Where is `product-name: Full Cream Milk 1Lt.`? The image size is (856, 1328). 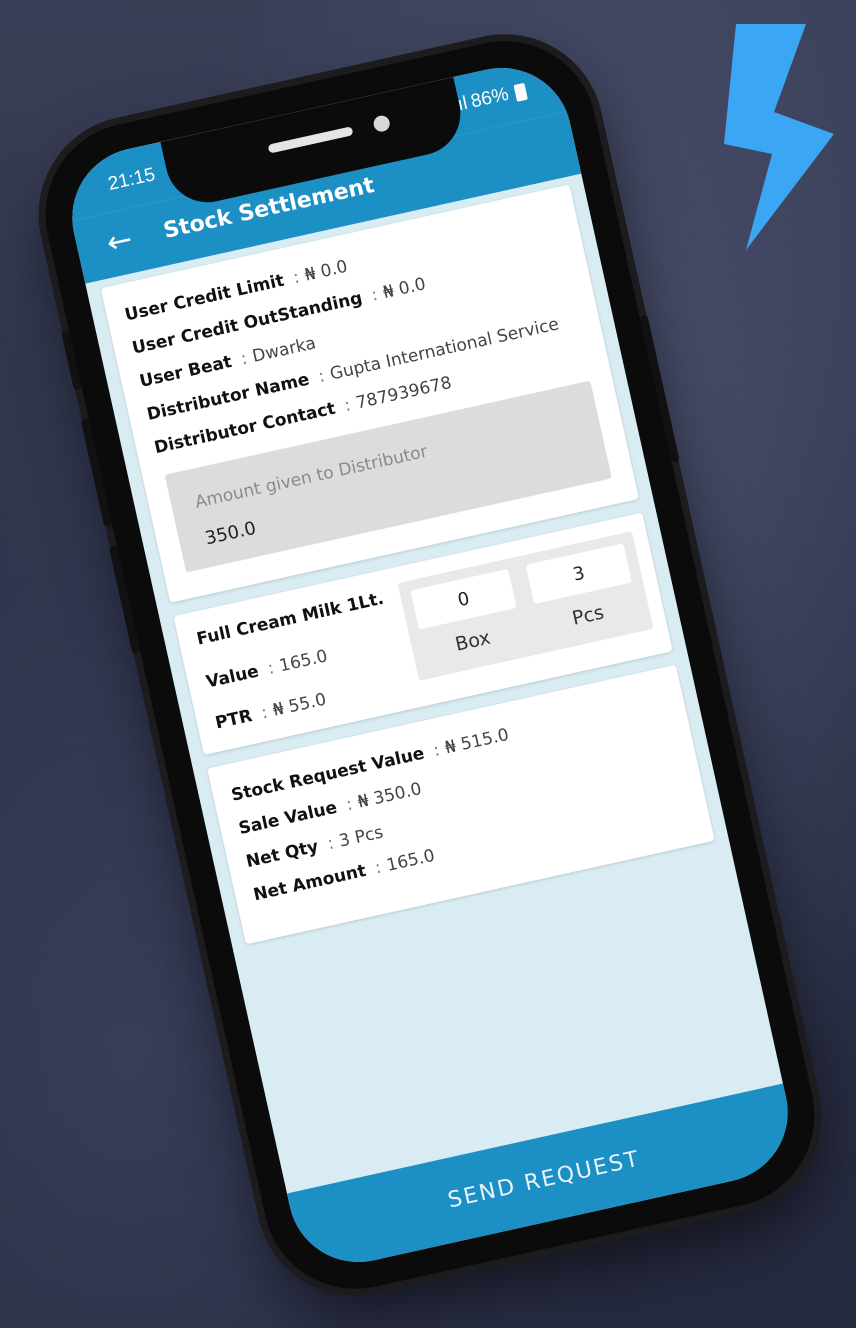
product-name: Full Cream Milk 1Lt. is located at coordinates (290, 619).